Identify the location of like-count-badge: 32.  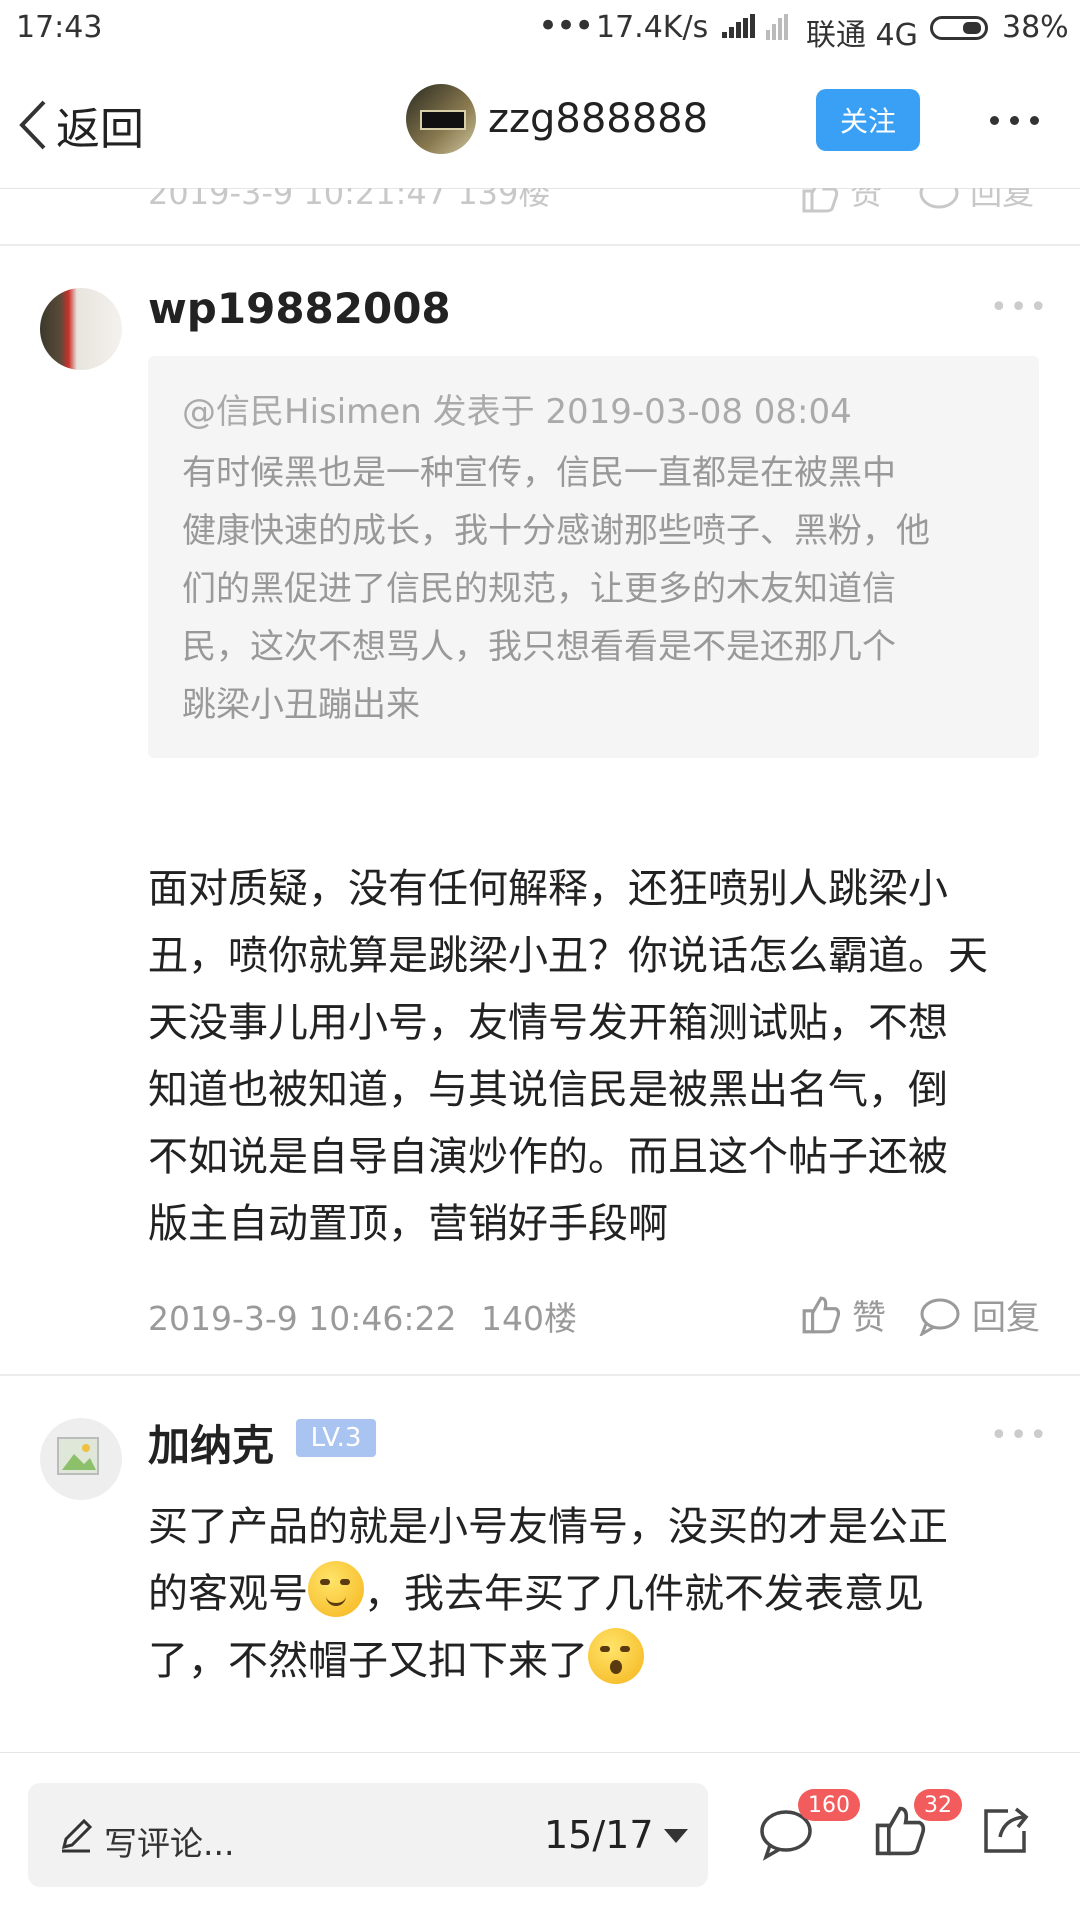
(938, 1805).